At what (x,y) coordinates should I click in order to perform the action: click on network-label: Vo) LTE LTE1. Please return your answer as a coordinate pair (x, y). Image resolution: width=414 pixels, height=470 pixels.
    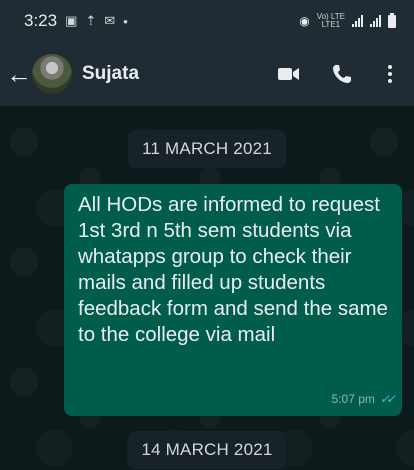
    Looking at the image, I should click on (331, 21).